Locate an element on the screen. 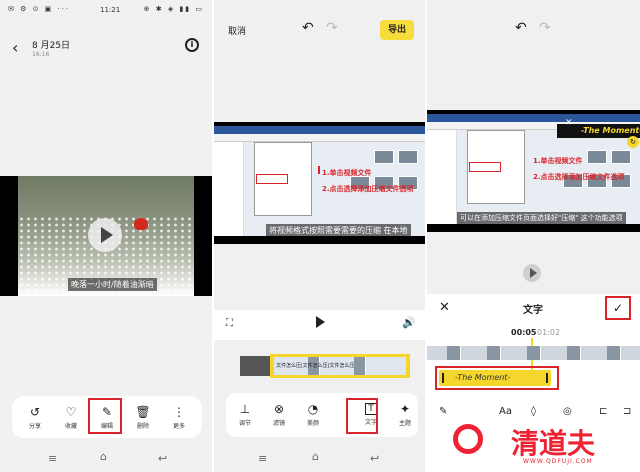 Image resolution: width=640 pixels, height=472 pixels. status-left-icons: ✉ ⚙ ⊙ ▣ ··· is located at coordinates (39, 9).